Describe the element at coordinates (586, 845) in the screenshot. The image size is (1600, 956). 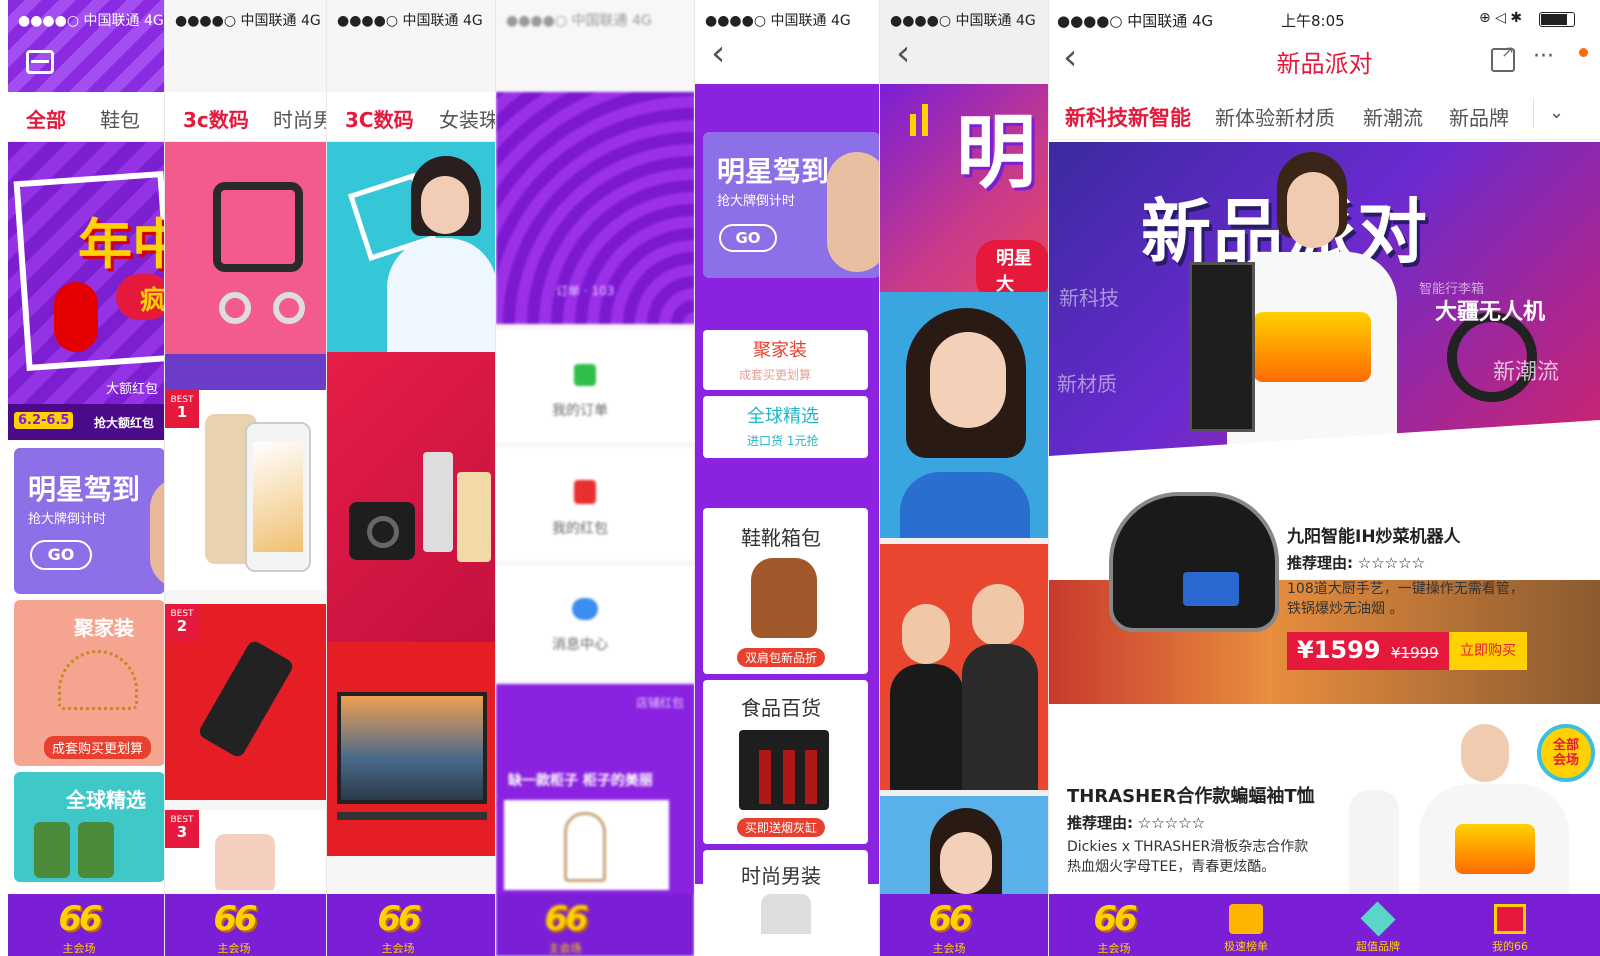
I see `promo-image` at that location.